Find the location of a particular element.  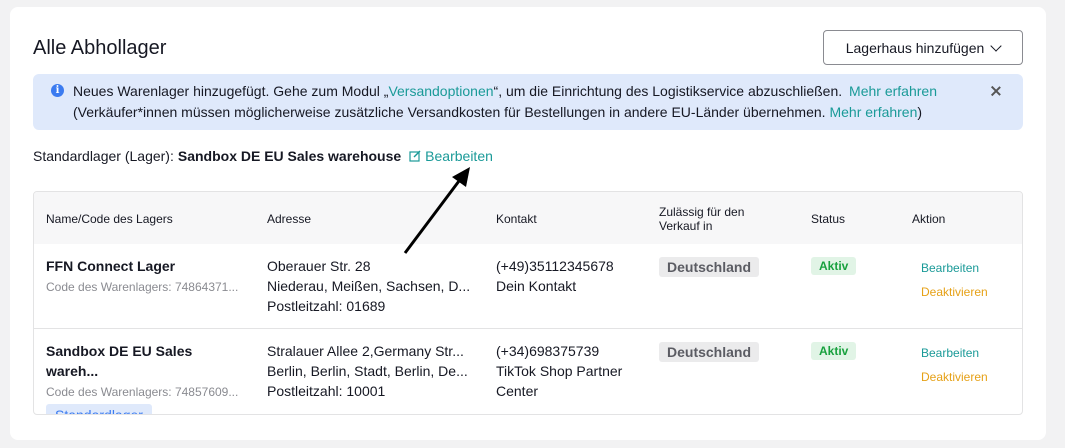

add-warehouse-label: Lagerhaus hinzufügen is located at coordinates (915, 47).